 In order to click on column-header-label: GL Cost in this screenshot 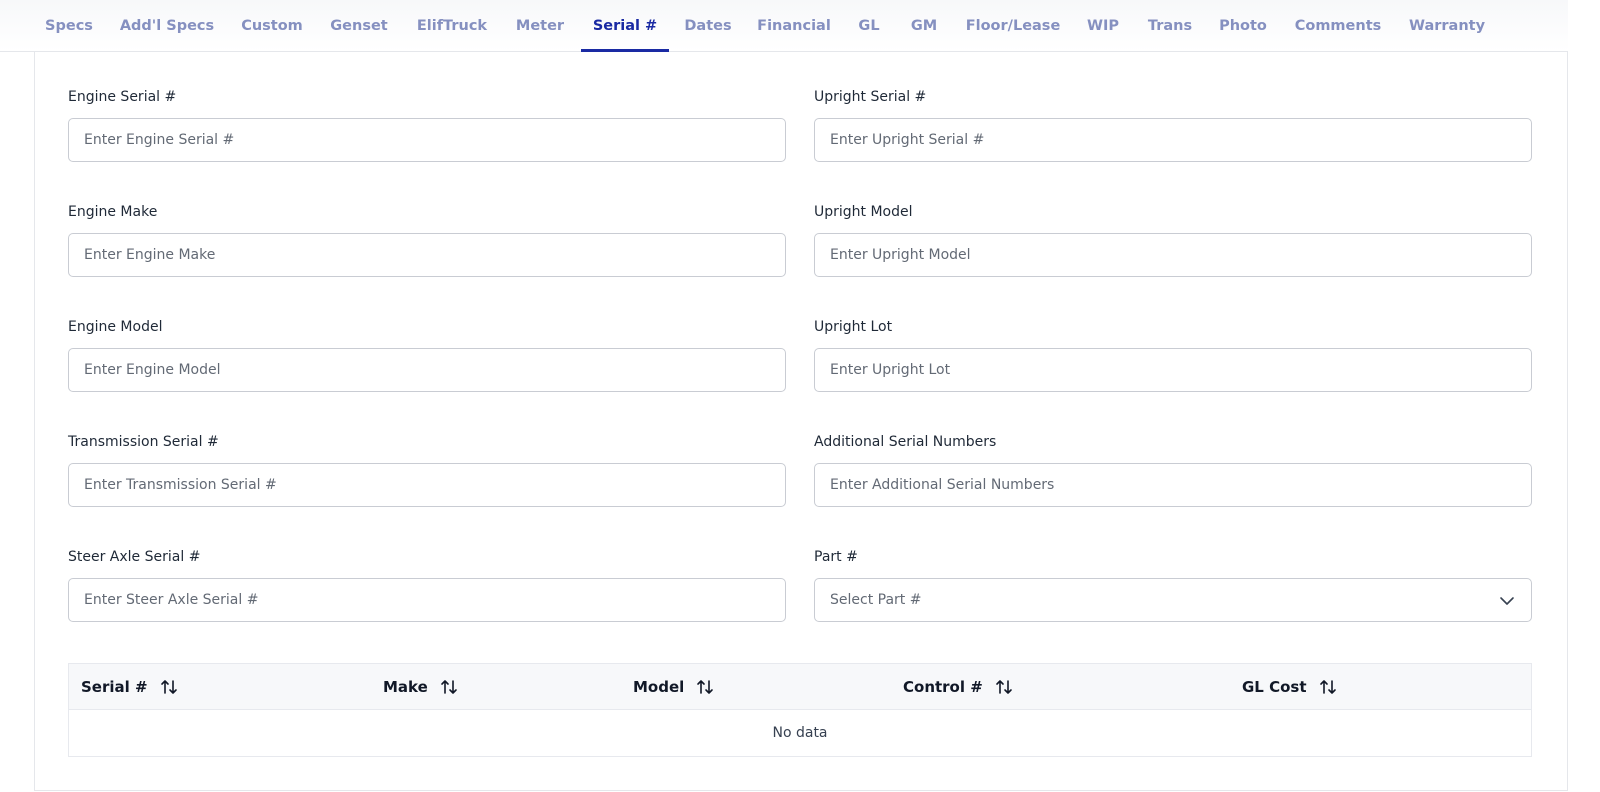, I will do `click(1274, 687)`.